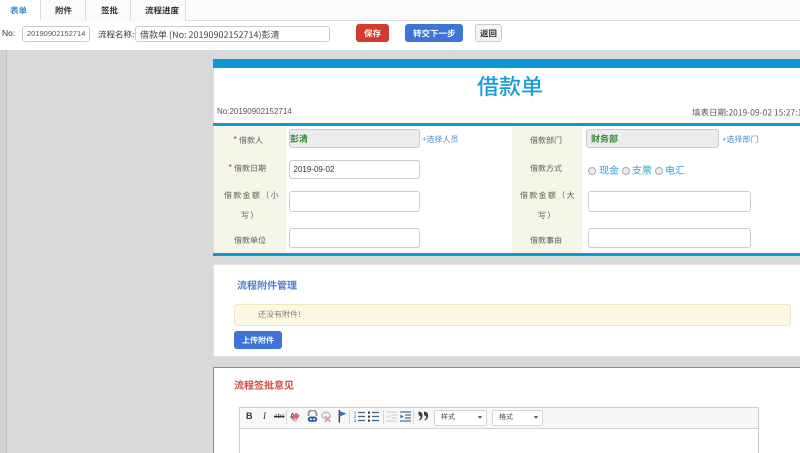 This screenshot has width=800, height=453. I want to click on svg-text: 3, so click(355, 420).